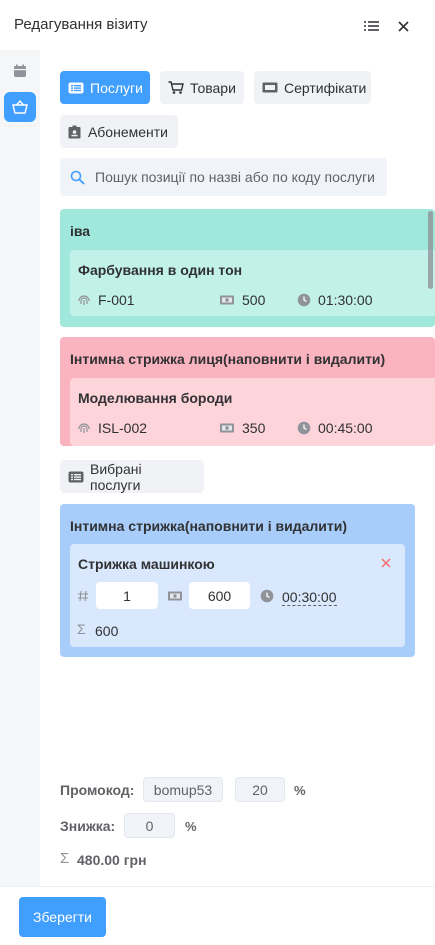  I want to click on dialog-header: Редагування візиту, so click(217, 25).